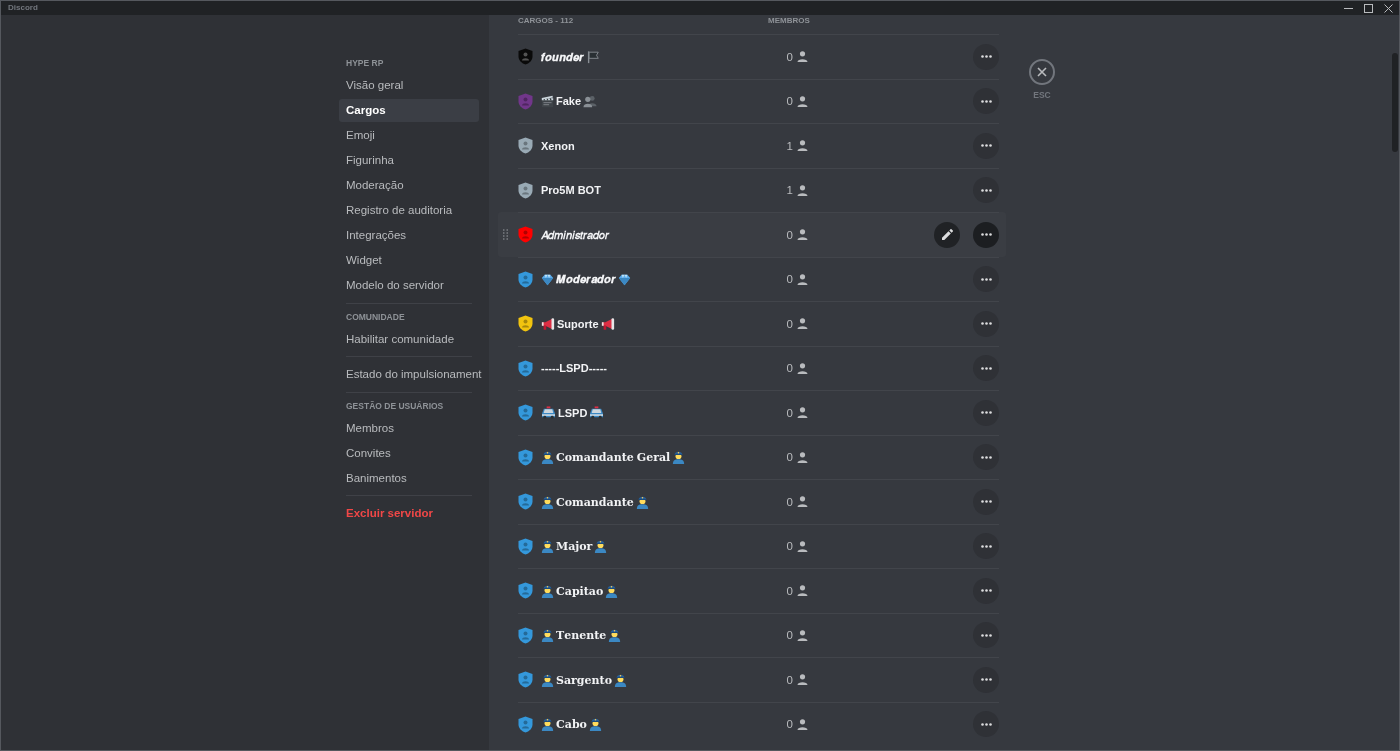 This screenshot has width=1400, height=751. I want to click on clapper-board-icon, so click(547, 101).